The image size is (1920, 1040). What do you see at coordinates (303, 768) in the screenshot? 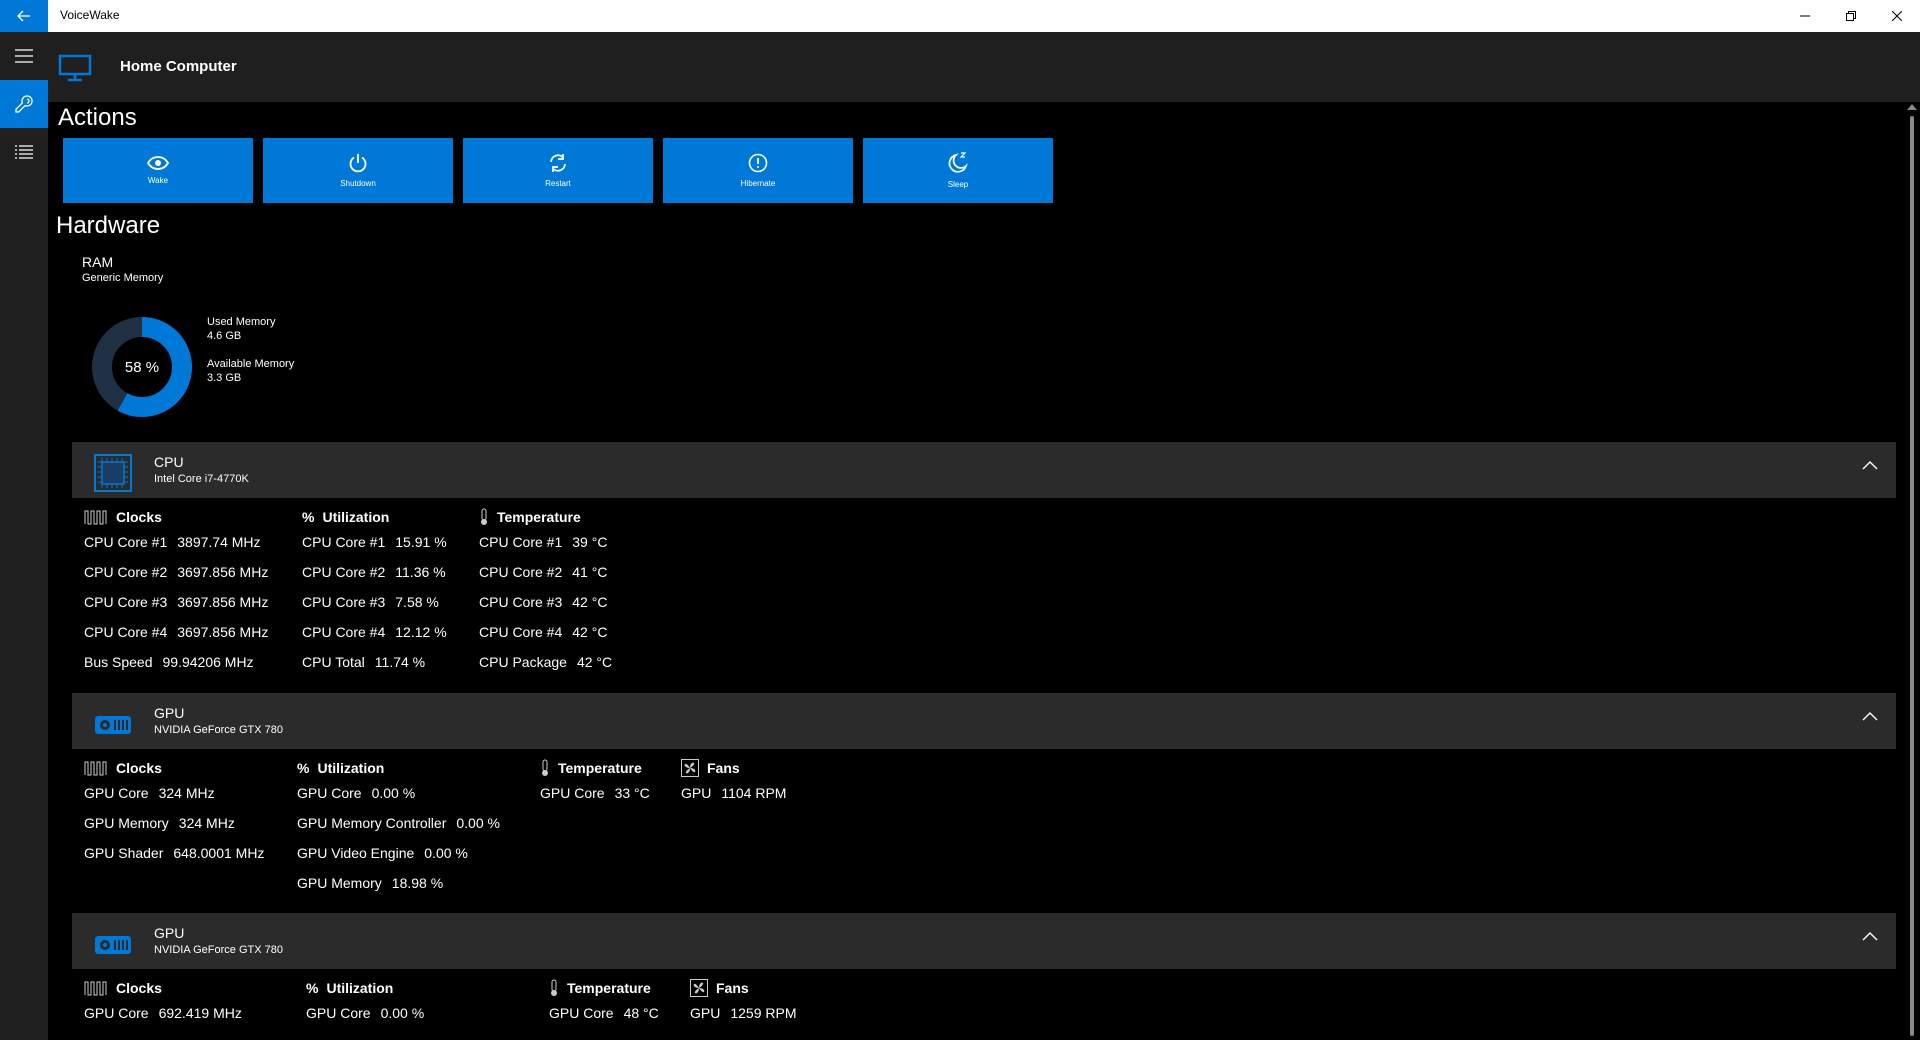
I see `percent-icon: %` at bounding box center [303, 768].